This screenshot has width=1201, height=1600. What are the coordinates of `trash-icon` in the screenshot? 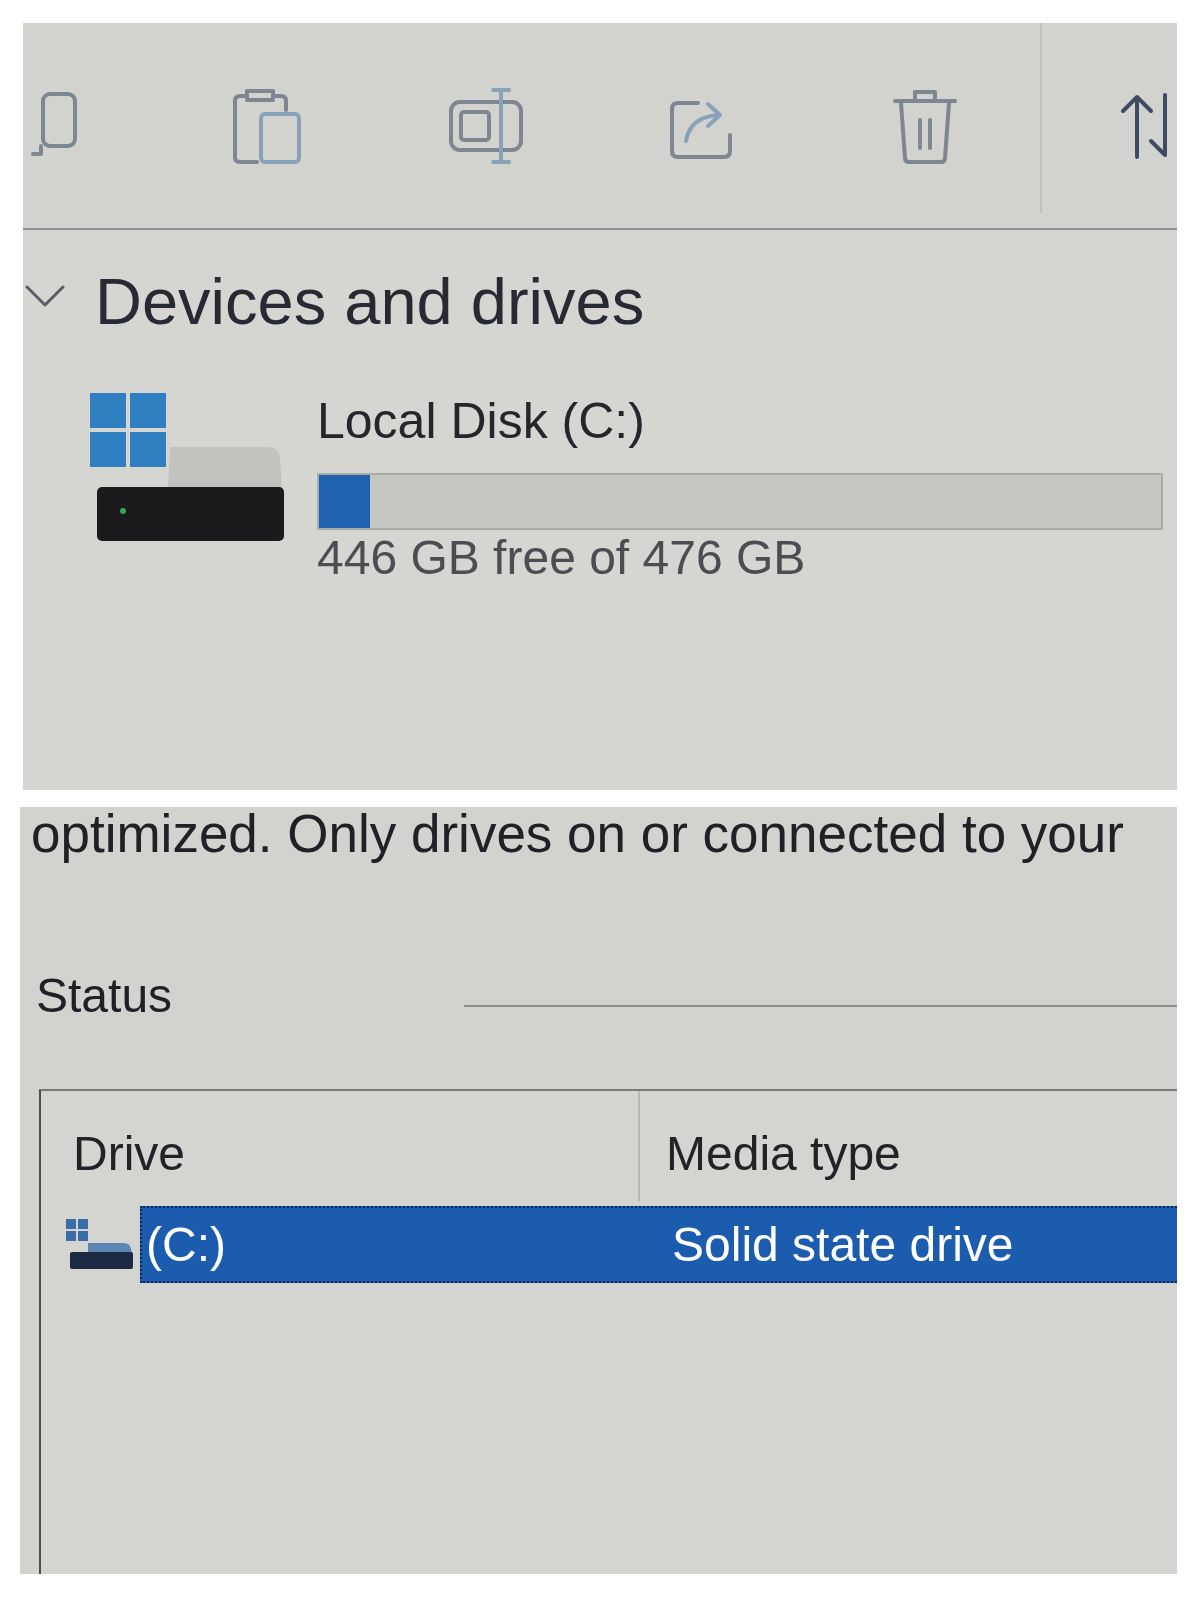 It's located at (925, 125).